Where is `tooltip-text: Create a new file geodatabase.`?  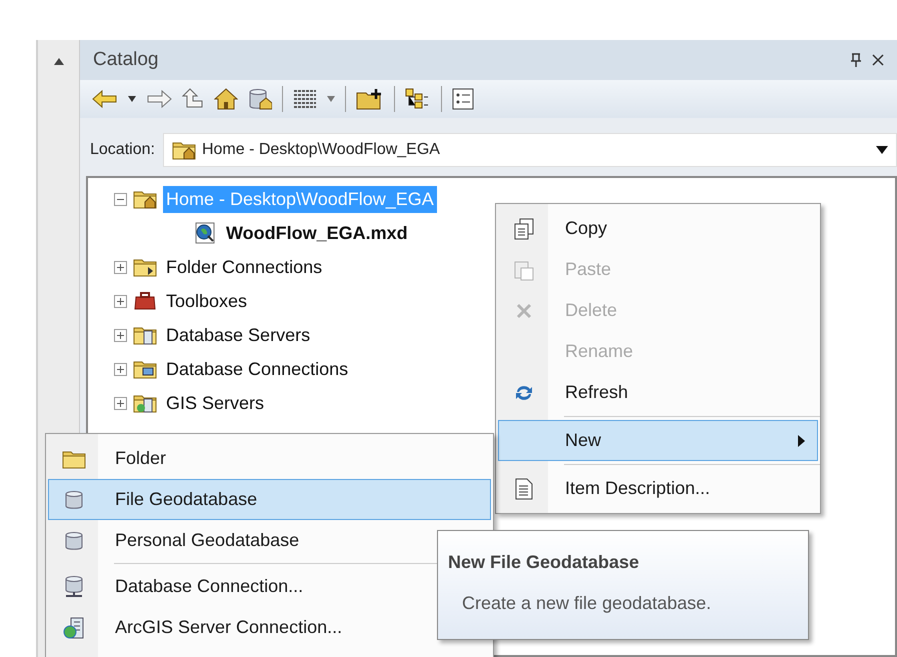
tooltip-text: Create a new file geodatabase. is located at coordinates (587, 603).